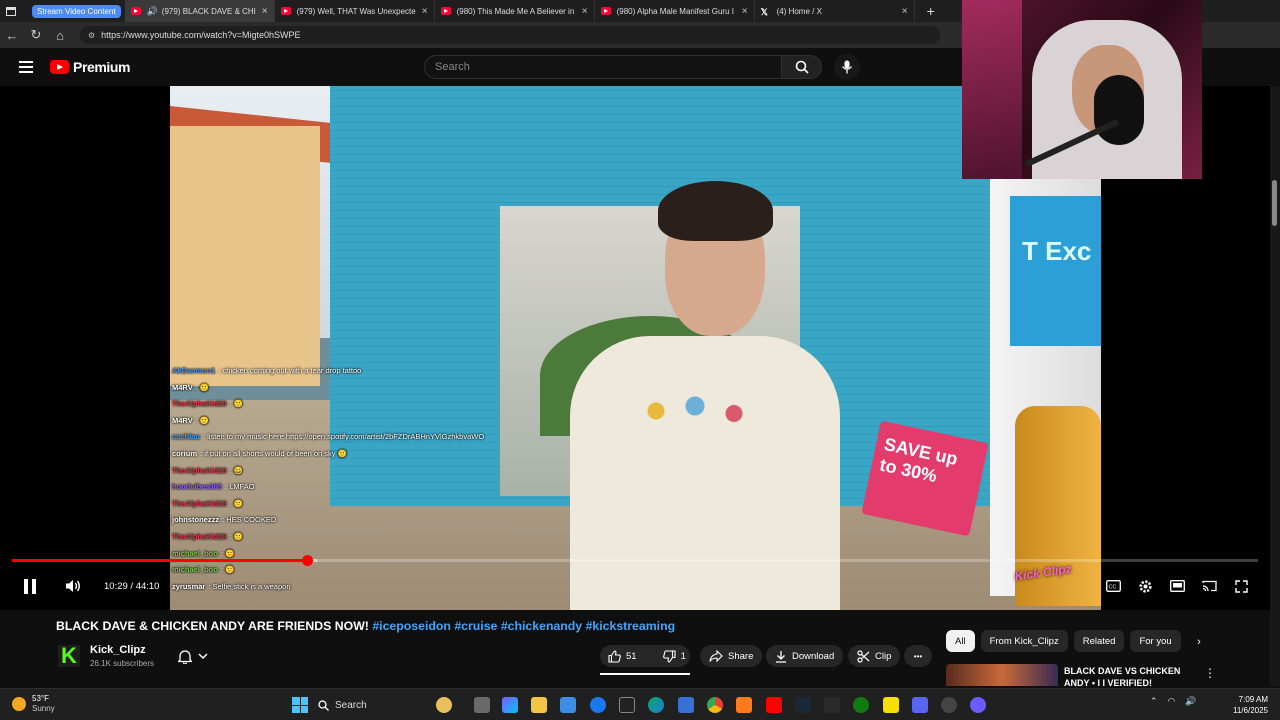 The image size is (1280, 720). What do you see at coordinates (515, 11) in the screenshot?
I see `browser-tab: (980) This Made Me A Believer in ×` at bounding box center [515, 11].